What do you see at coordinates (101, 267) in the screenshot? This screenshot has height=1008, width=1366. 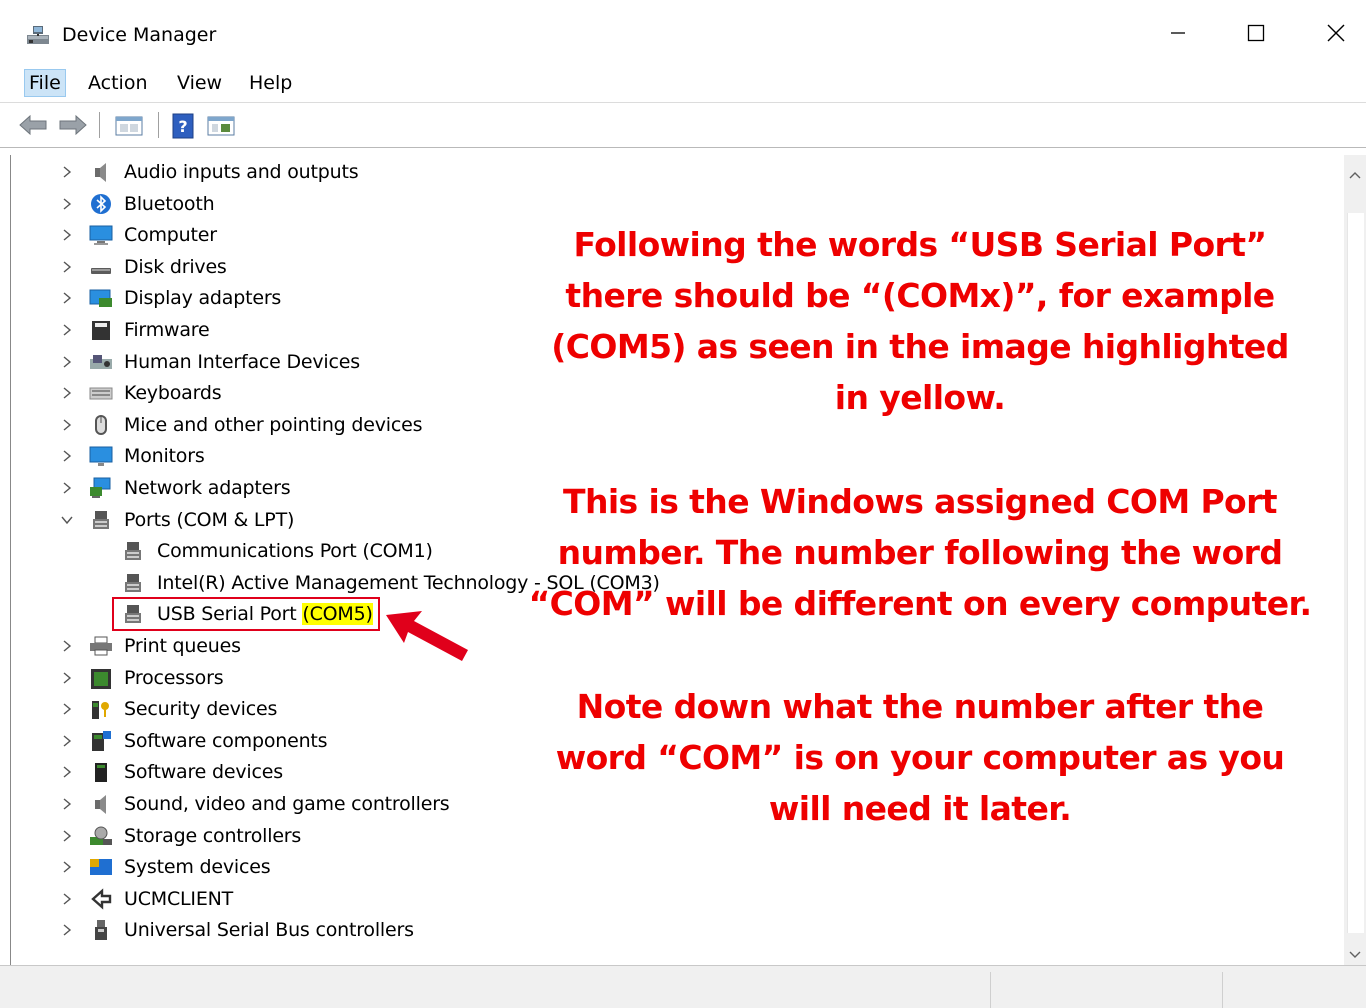 I see `disk-drive-icon` at bounding box center [101, 267].